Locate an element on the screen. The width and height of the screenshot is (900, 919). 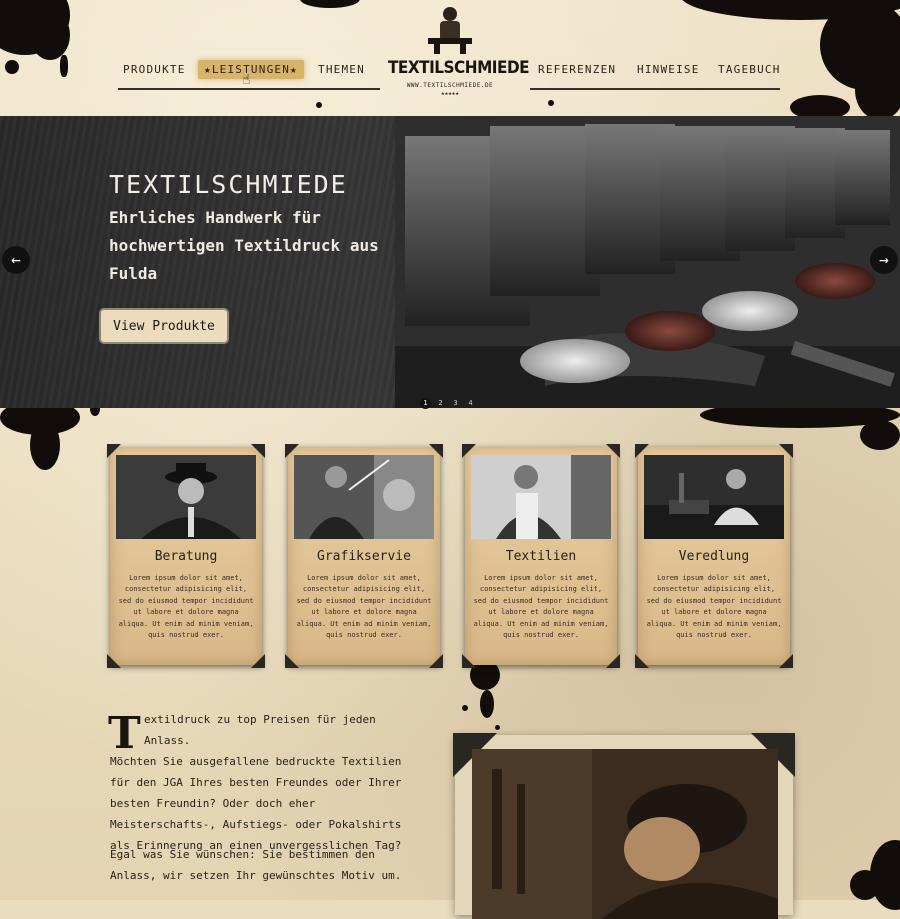
slider-prev-arrow-icon: ← is located at coordinates (16, 260).